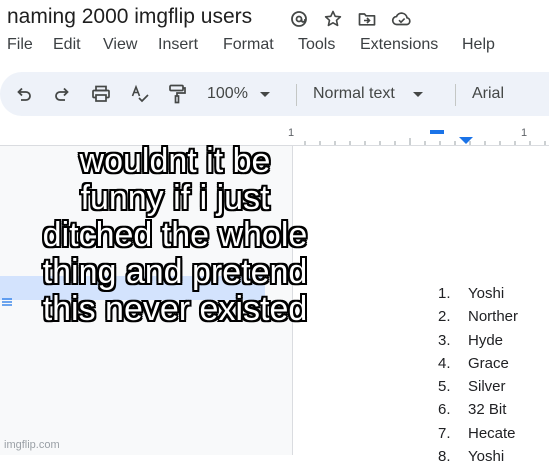 Image resolution: width=549 pixels, height=471 pixels. Describe the element at coordinates (437, 132) in the screenshot. I see `first-line-indent-marker` at that location.